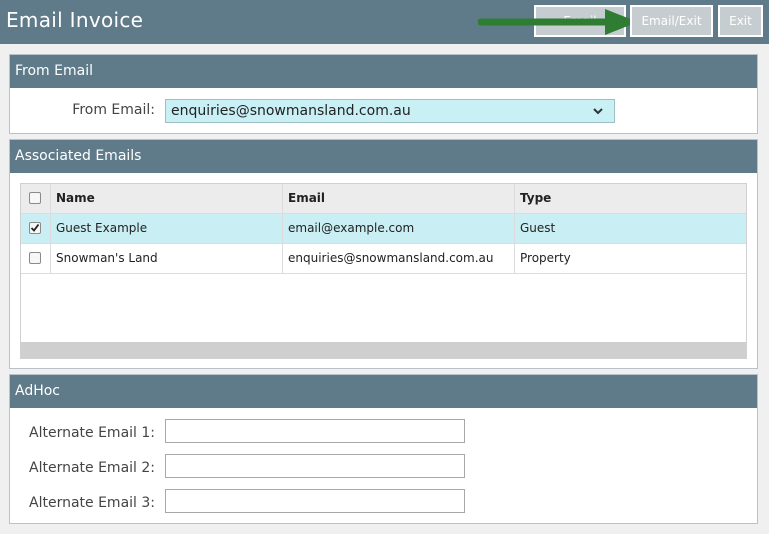  I want to click on row-type: Guest, so click(538, 228).